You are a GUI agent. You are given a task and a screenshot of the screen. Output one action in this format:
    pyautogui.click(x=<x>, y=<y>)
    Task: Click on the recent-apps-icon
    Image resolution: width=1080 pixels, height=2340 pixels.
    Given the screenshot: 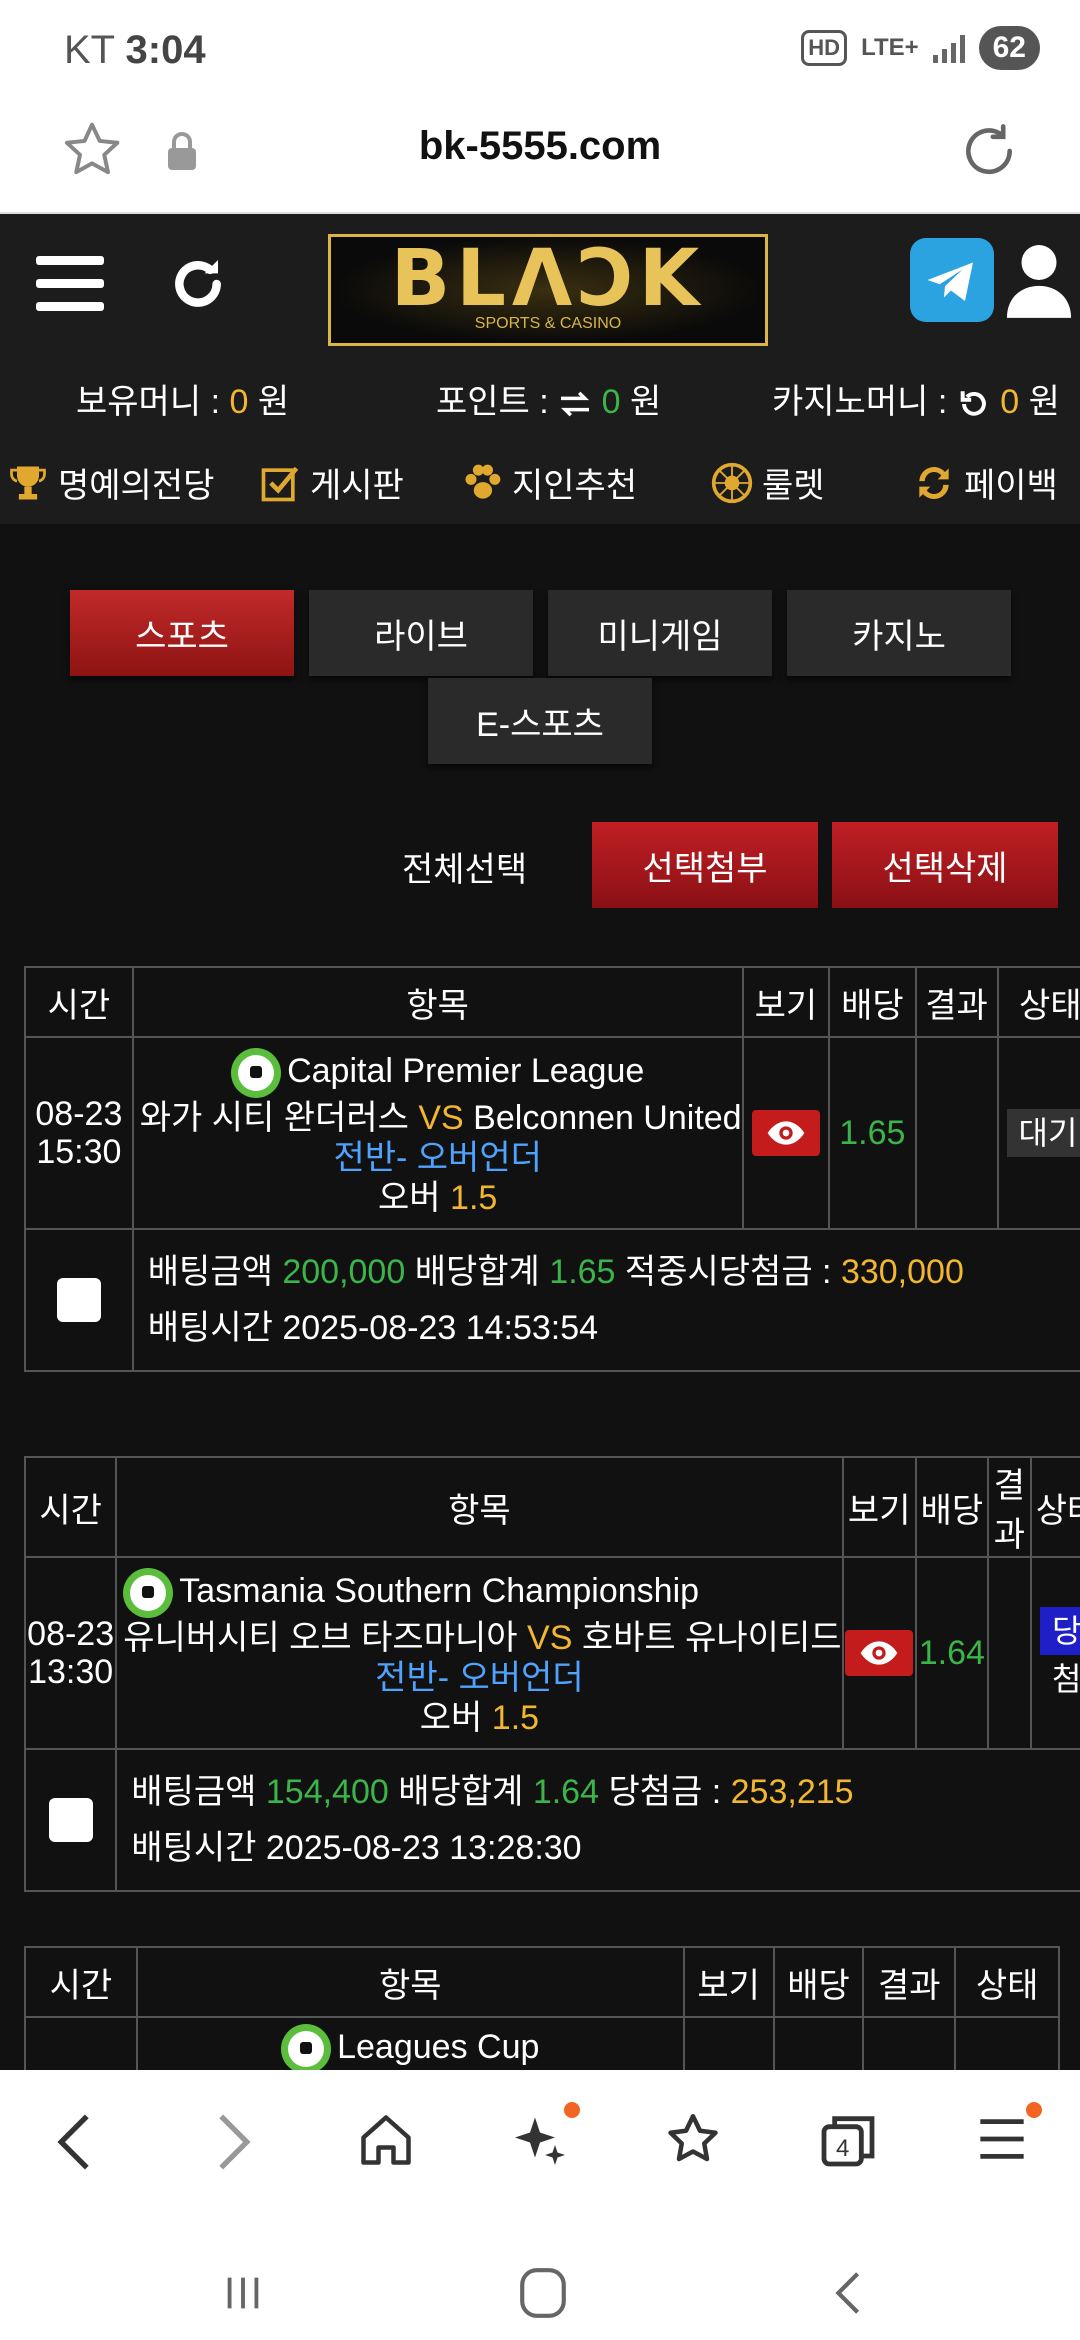 What is the action you would take?
    pyautogui.click(x=243, y=2293)
    